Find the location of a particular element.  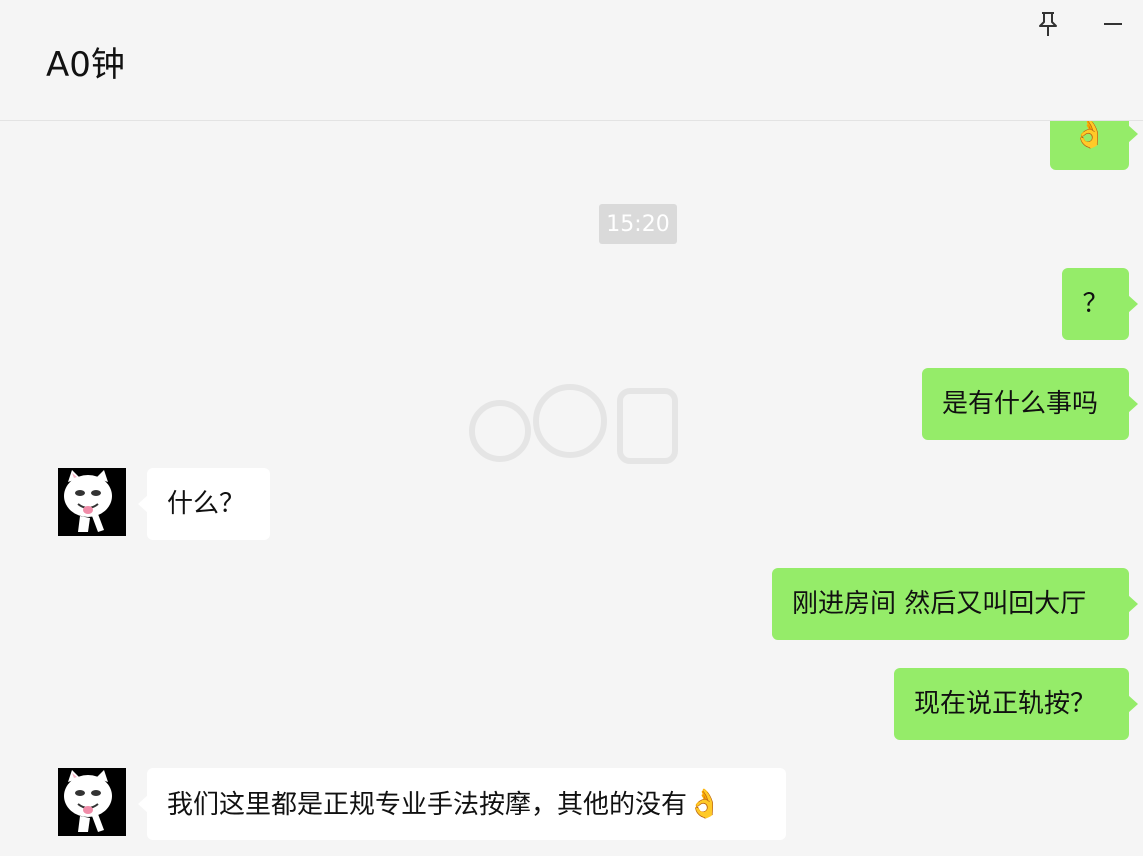

message-text: 什么？ is located at coordinates (206, 504).